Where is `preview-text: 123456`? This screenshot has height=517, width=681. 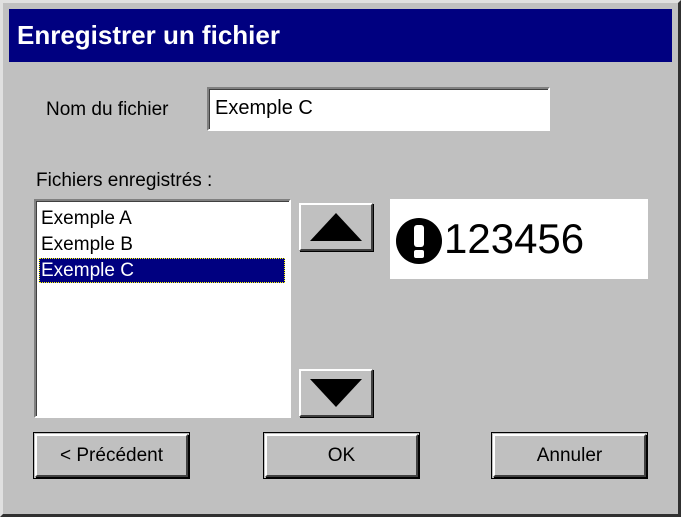
preview-text: 123456 is located at coordinates (514, 238).